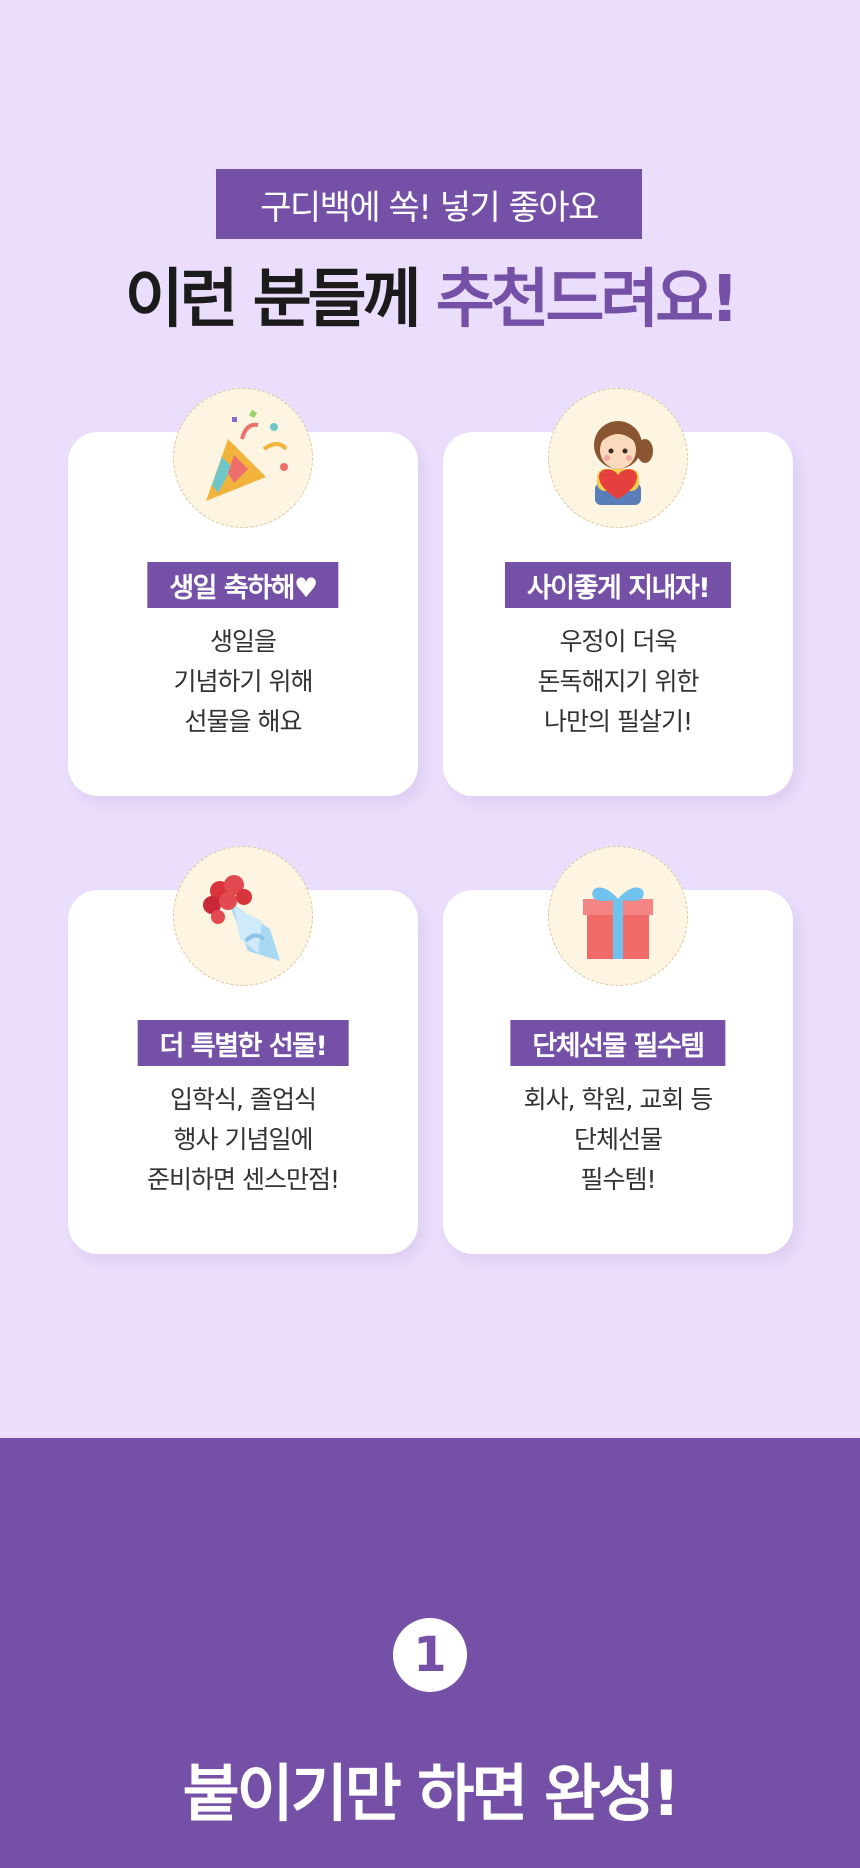  I want to click on card-line: 단체선물, so click(618, 1139).